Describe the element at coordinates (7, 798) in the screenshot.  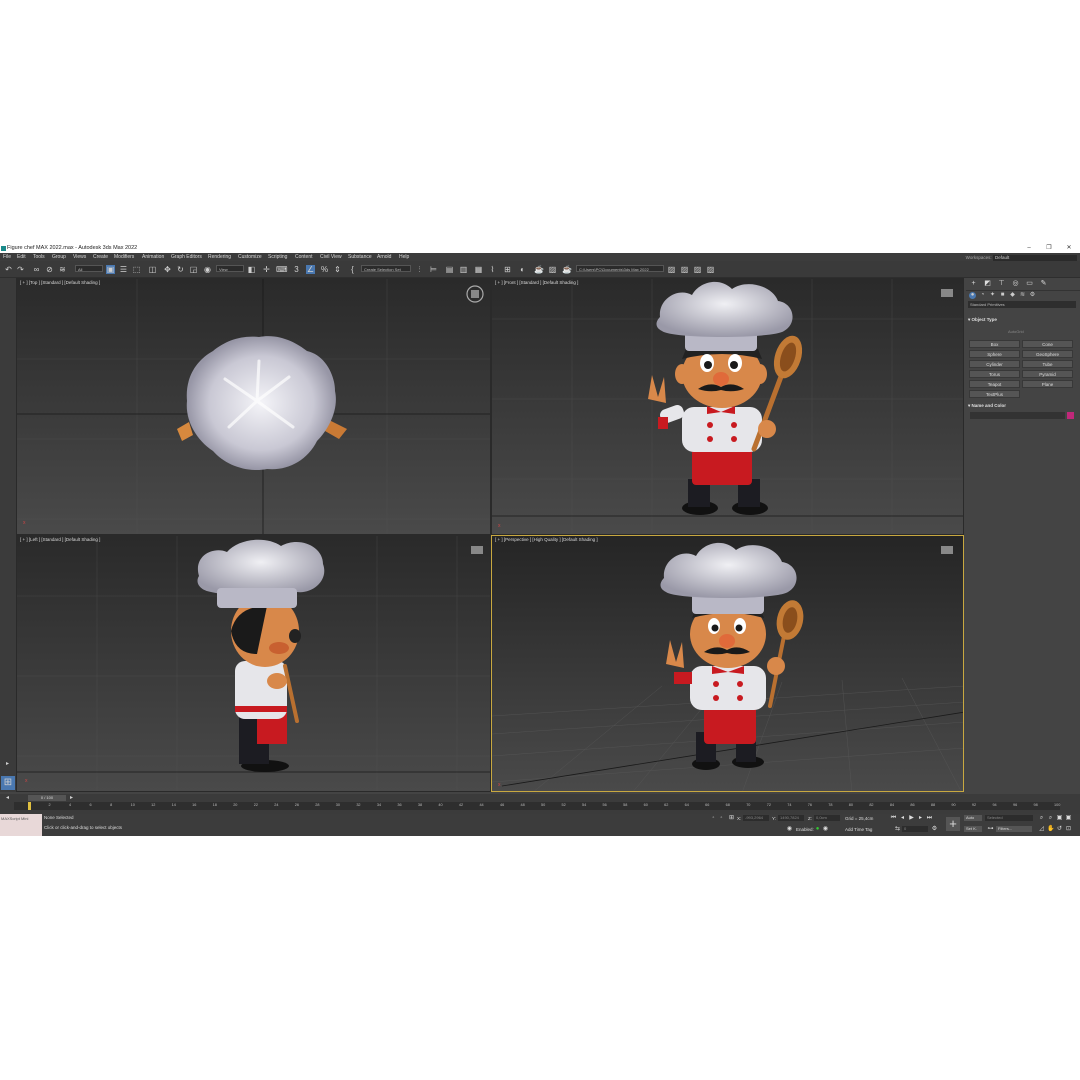
I see `timeline-collapse-icon: ◂` at that location.